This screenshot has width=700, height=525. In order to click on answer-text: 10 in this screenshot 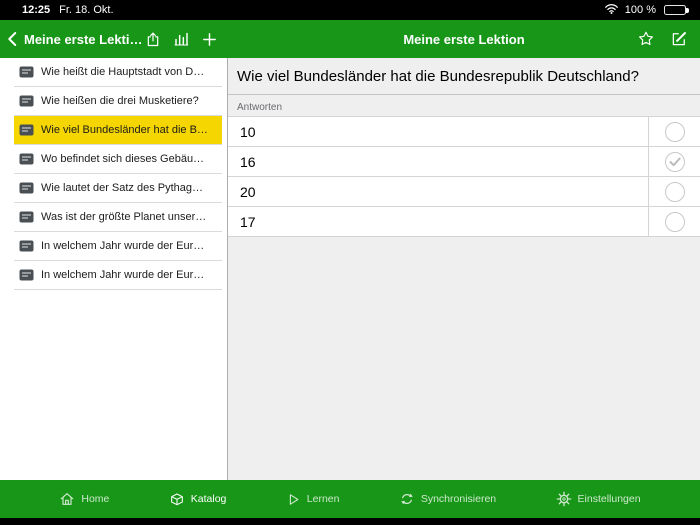, I will do `click(248, 131)`.